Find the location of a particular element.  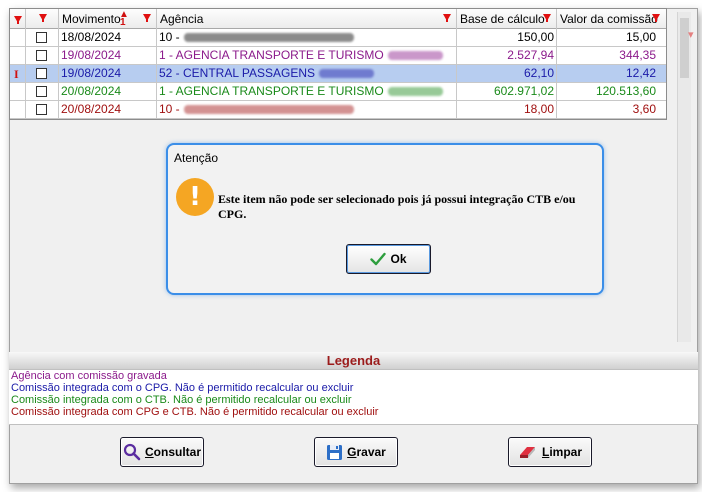

dialog-title: Atenção is located at coordinates (196, 158).